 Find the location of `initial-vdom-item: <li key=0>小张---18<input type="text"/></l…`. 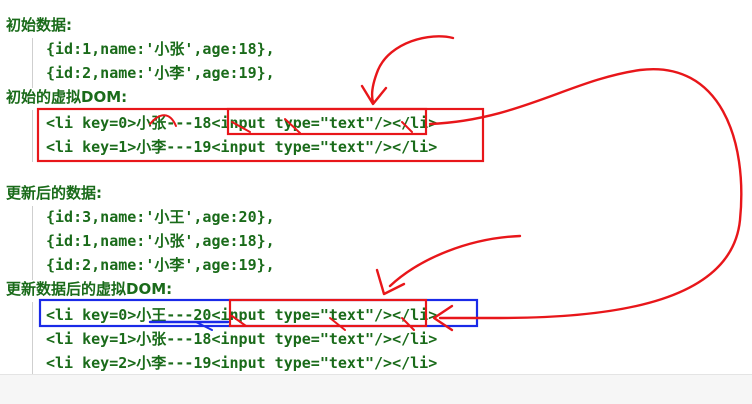

initial-vdom-item: <li key=0>小张---18<input type="text"/></l… is located at coordinates (242, 123).